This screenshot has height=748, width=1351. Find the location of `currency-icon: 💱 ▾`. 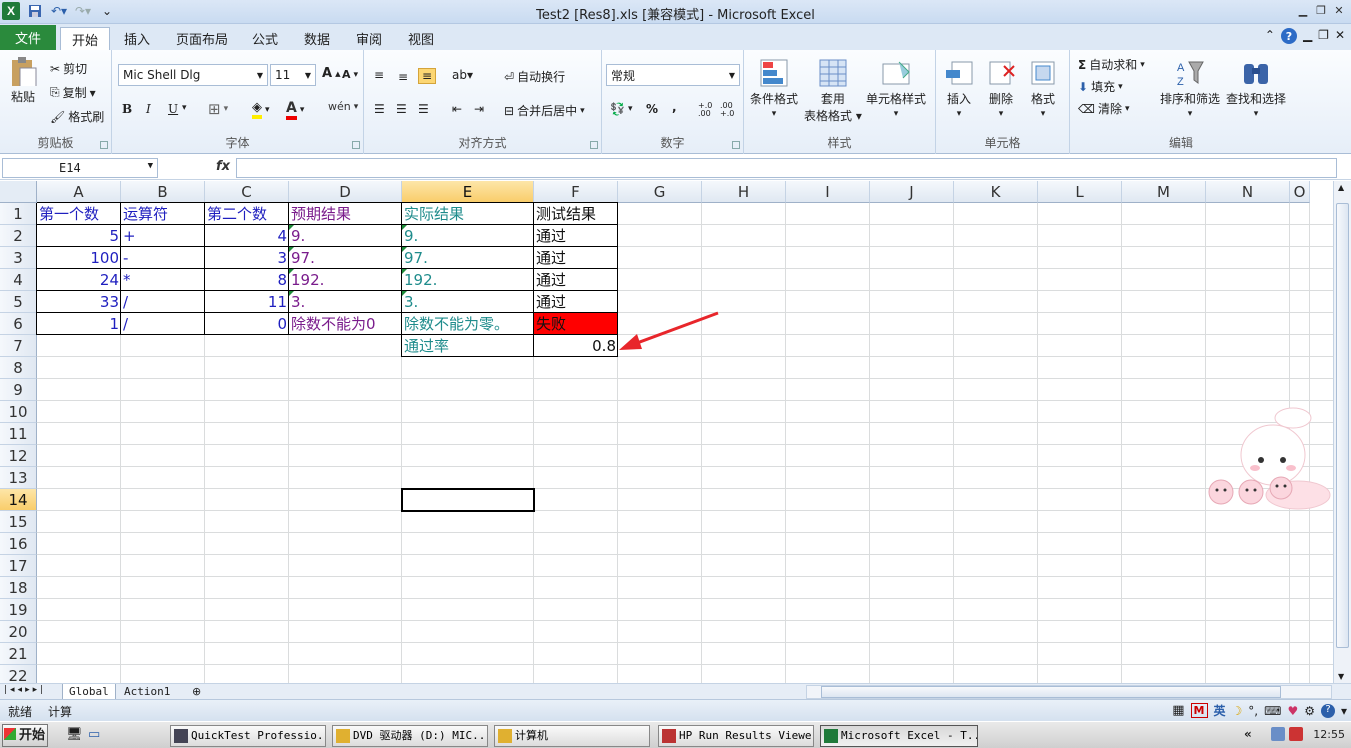

currency-icon: 💱 ▾ is located at coordinates (621, 109).